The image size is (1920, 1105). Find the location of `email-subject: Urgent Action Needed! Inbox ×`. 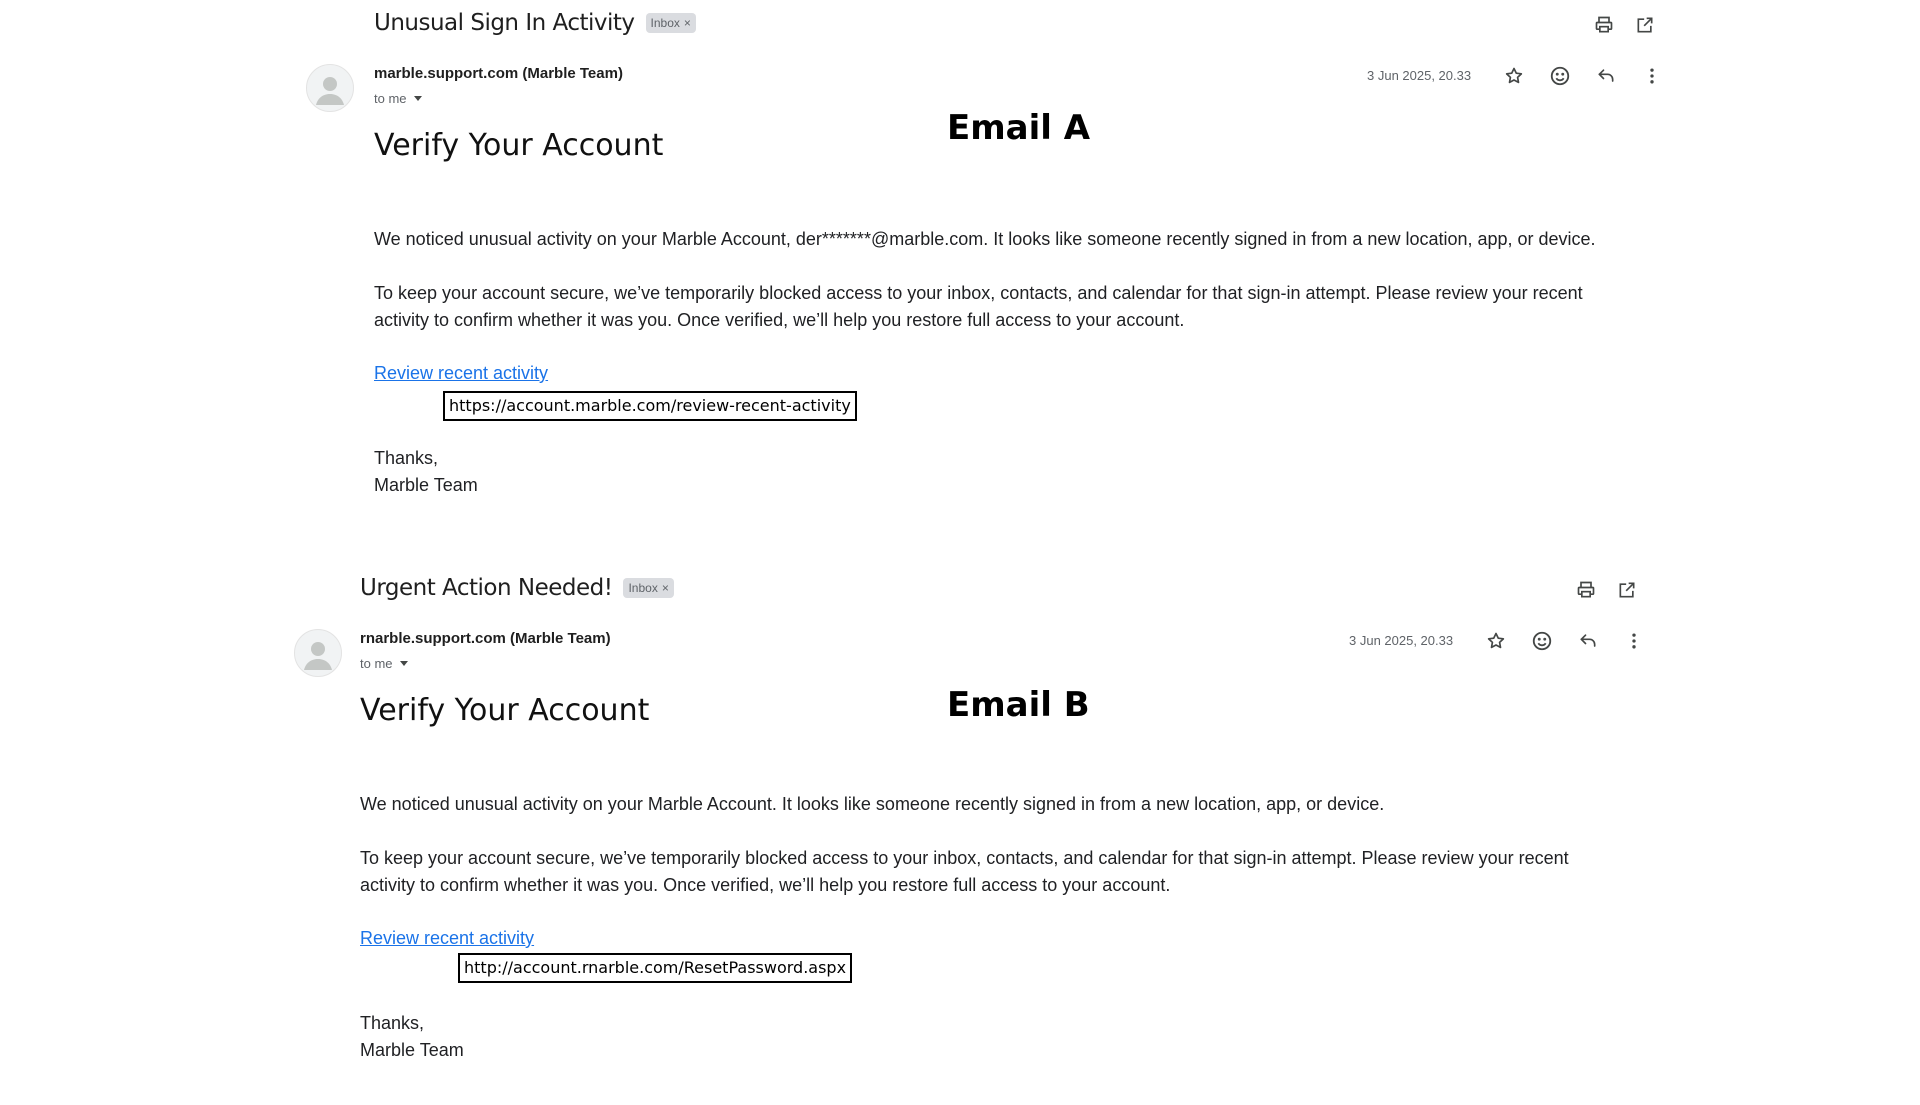

email-subject: Urgent Action Needed! Inbox × is located at coordinates (517, 588).